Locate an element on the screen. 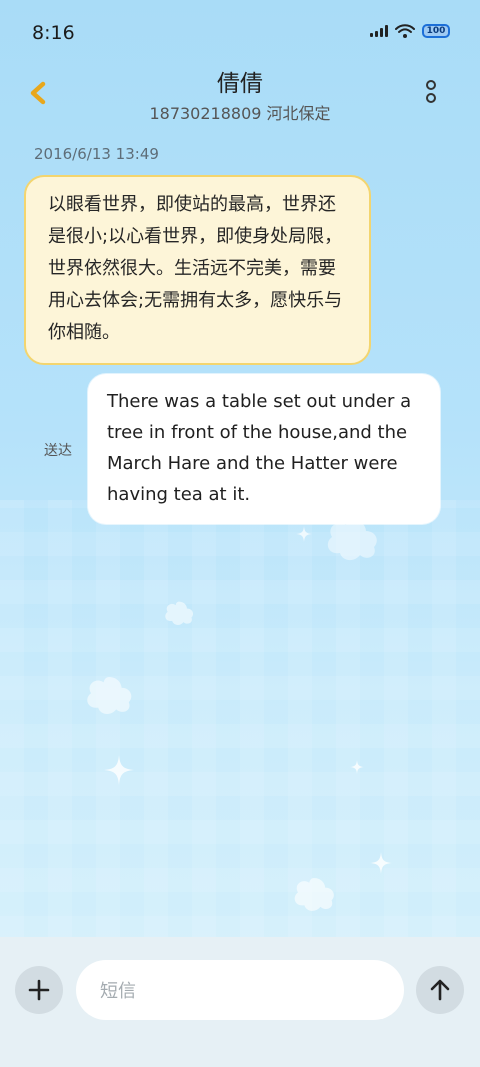 The width and height of the screenshot is (480, 1067). status-icons: 100 is located at coordinates (410, 31).